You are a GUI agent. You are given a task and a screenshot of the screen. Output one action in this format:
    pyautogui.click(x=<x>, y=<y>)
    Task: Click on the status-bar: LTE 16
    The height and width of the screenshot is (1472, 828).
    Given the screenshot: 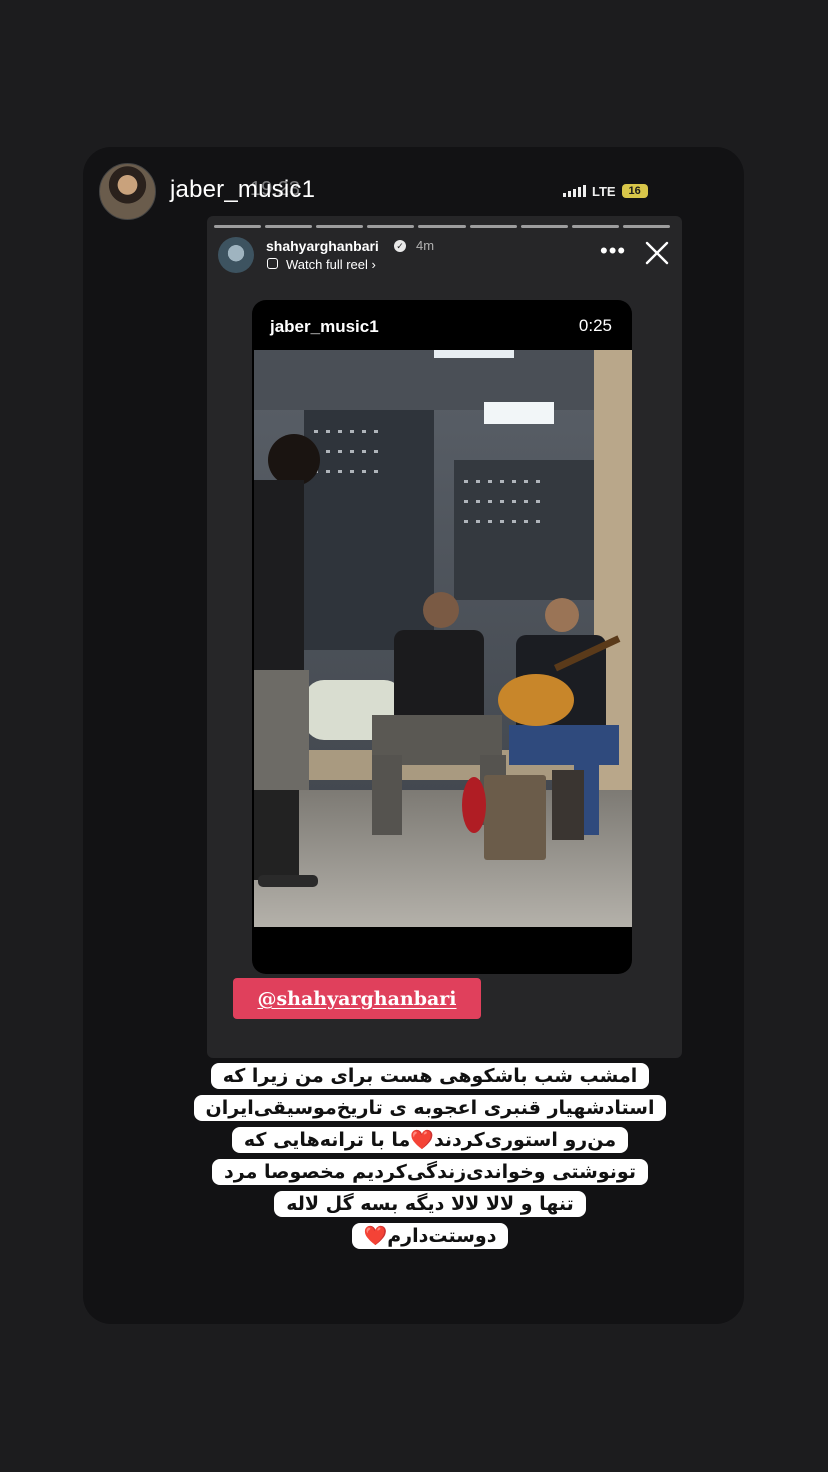 What is the action you would take?
    pyautogui.click(x=605, y=191)
    